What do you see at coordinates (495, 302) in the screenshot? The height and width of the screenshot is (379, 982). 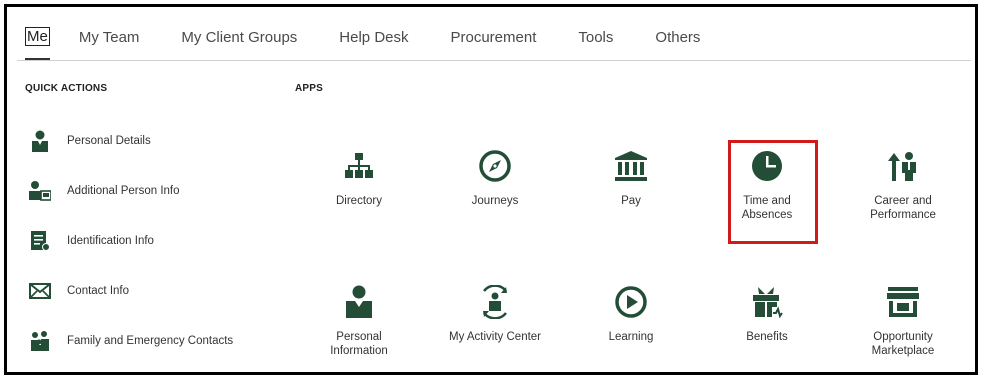 I see `activity-icon` at bounding box center [495, 302].